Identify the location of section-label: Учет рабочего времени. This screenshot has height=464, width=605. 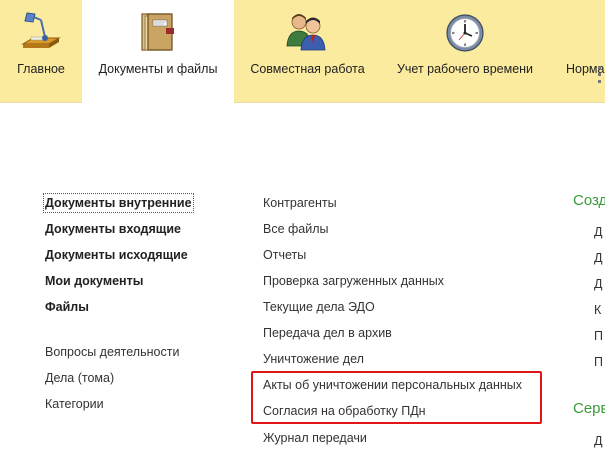
(465, 69).